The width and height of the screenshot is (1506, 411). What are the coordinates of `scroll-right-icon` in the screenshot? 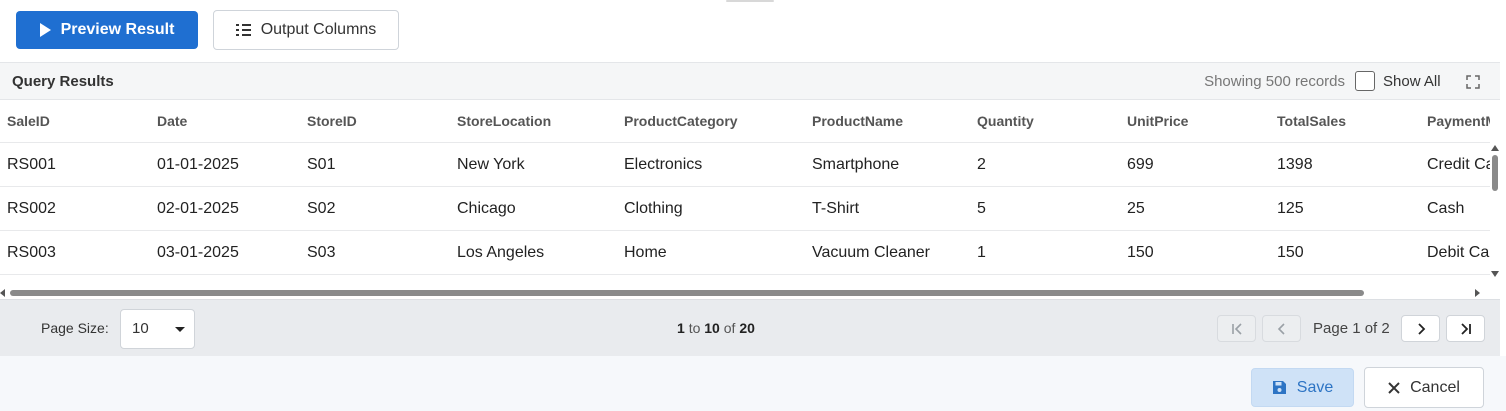 It's located at (1477, 293).